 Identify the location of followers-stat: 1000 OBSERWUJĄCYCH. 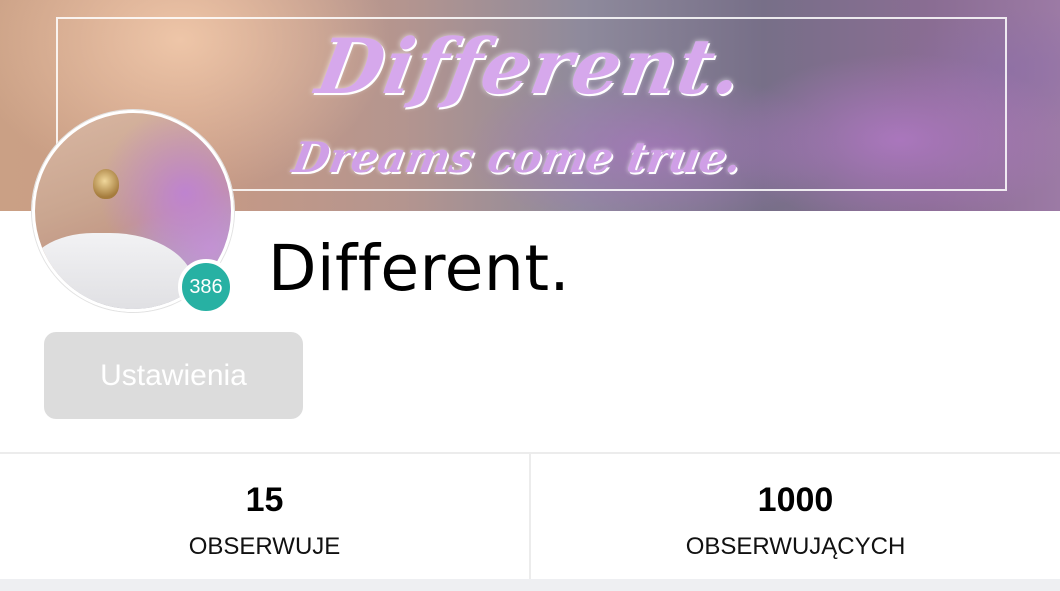
(794, 516).